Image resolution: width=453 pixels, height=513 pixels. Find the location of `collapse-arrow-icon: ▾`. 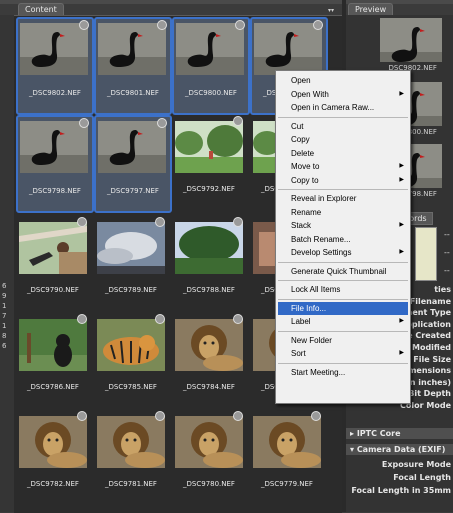

collapse-arrow-icon: ▾ is located at coordinates (352, 449).